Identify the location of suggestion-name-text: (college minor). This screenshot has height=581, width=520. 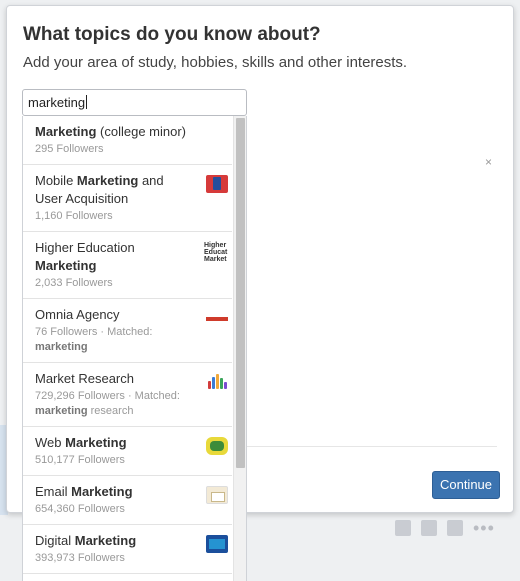
(141, 131).